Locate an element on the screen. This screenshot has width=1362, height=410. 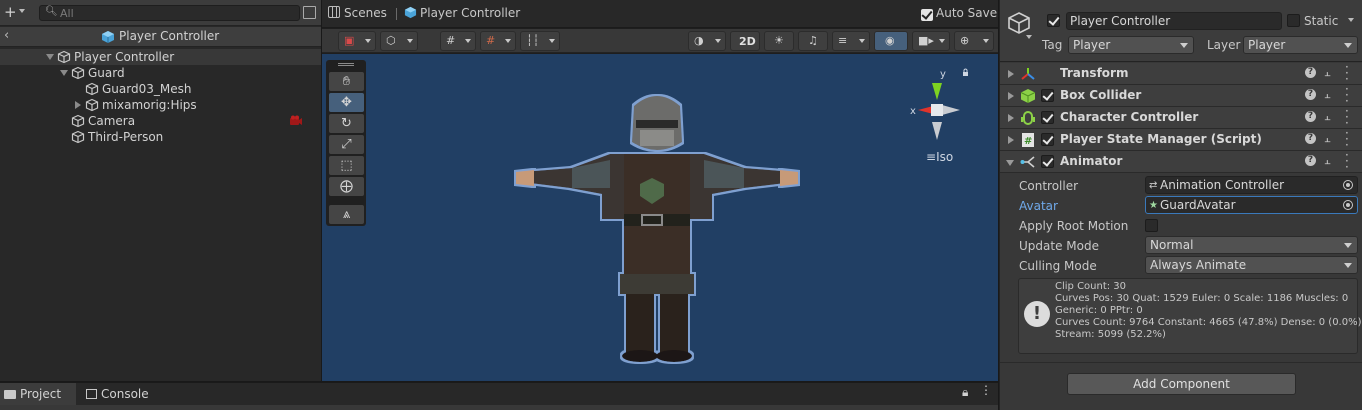
transform-tool-button: ⨁ is located at coordinates (346, 186).